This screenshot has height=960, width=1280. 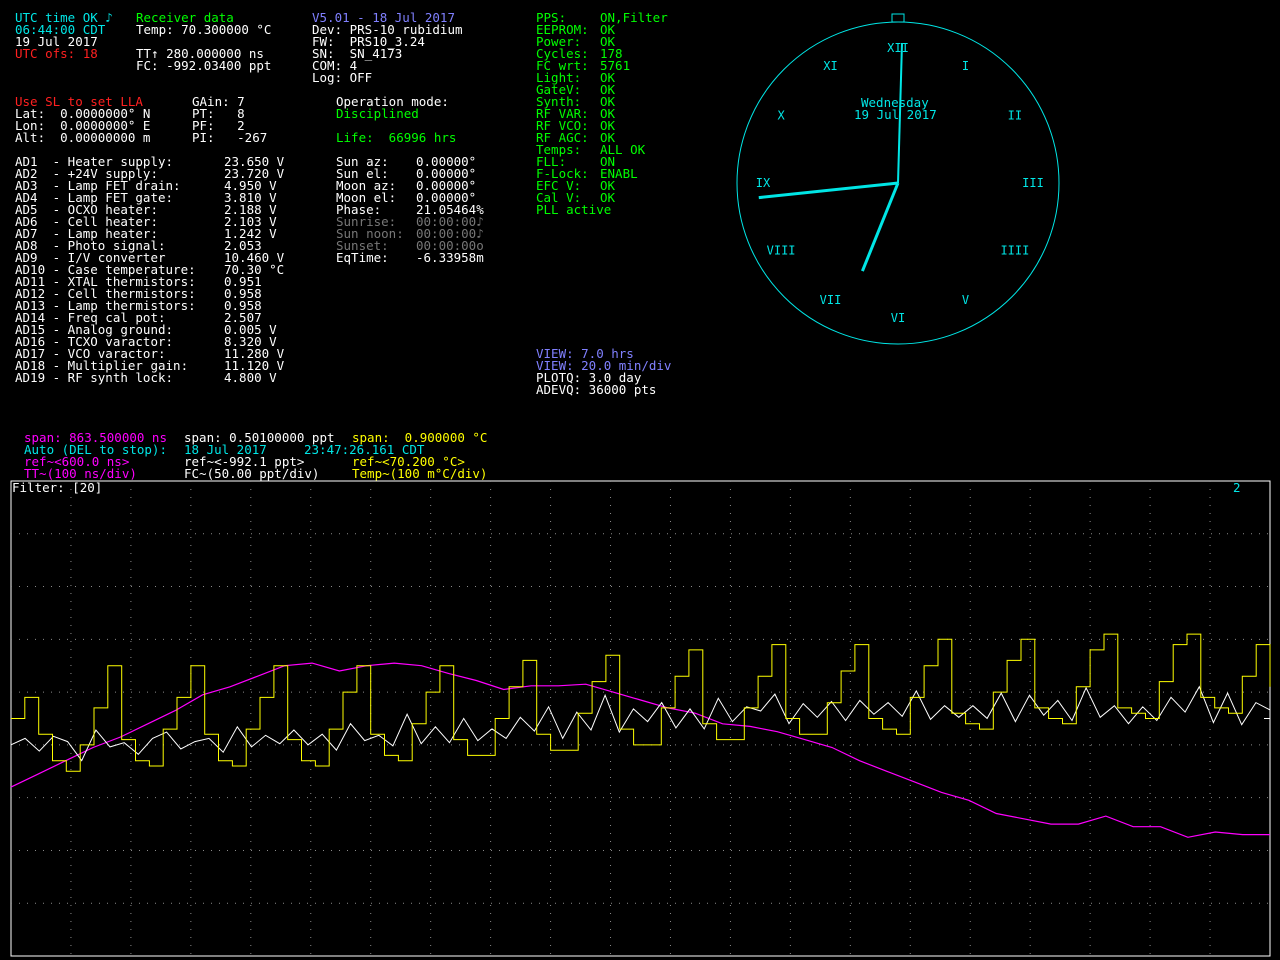 What do you see at coordinates (640, 723) in the screenshot?
I see `series-fc-line` at bounding box center [640, 723].